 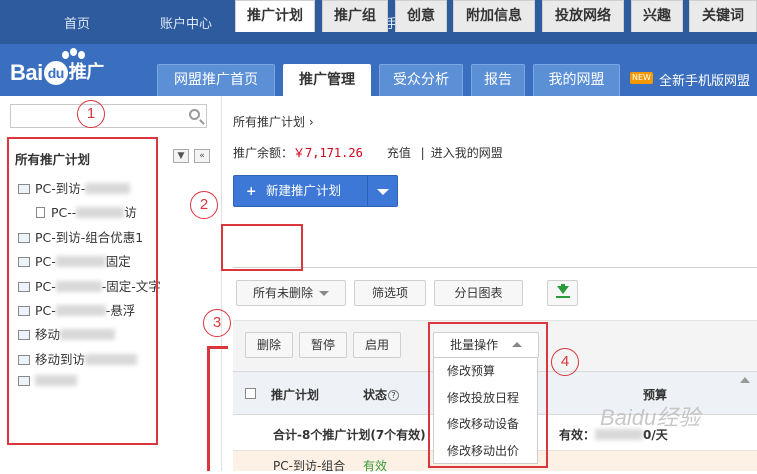 I want to click on delete-button: 删除, so click(x=269, y=345).